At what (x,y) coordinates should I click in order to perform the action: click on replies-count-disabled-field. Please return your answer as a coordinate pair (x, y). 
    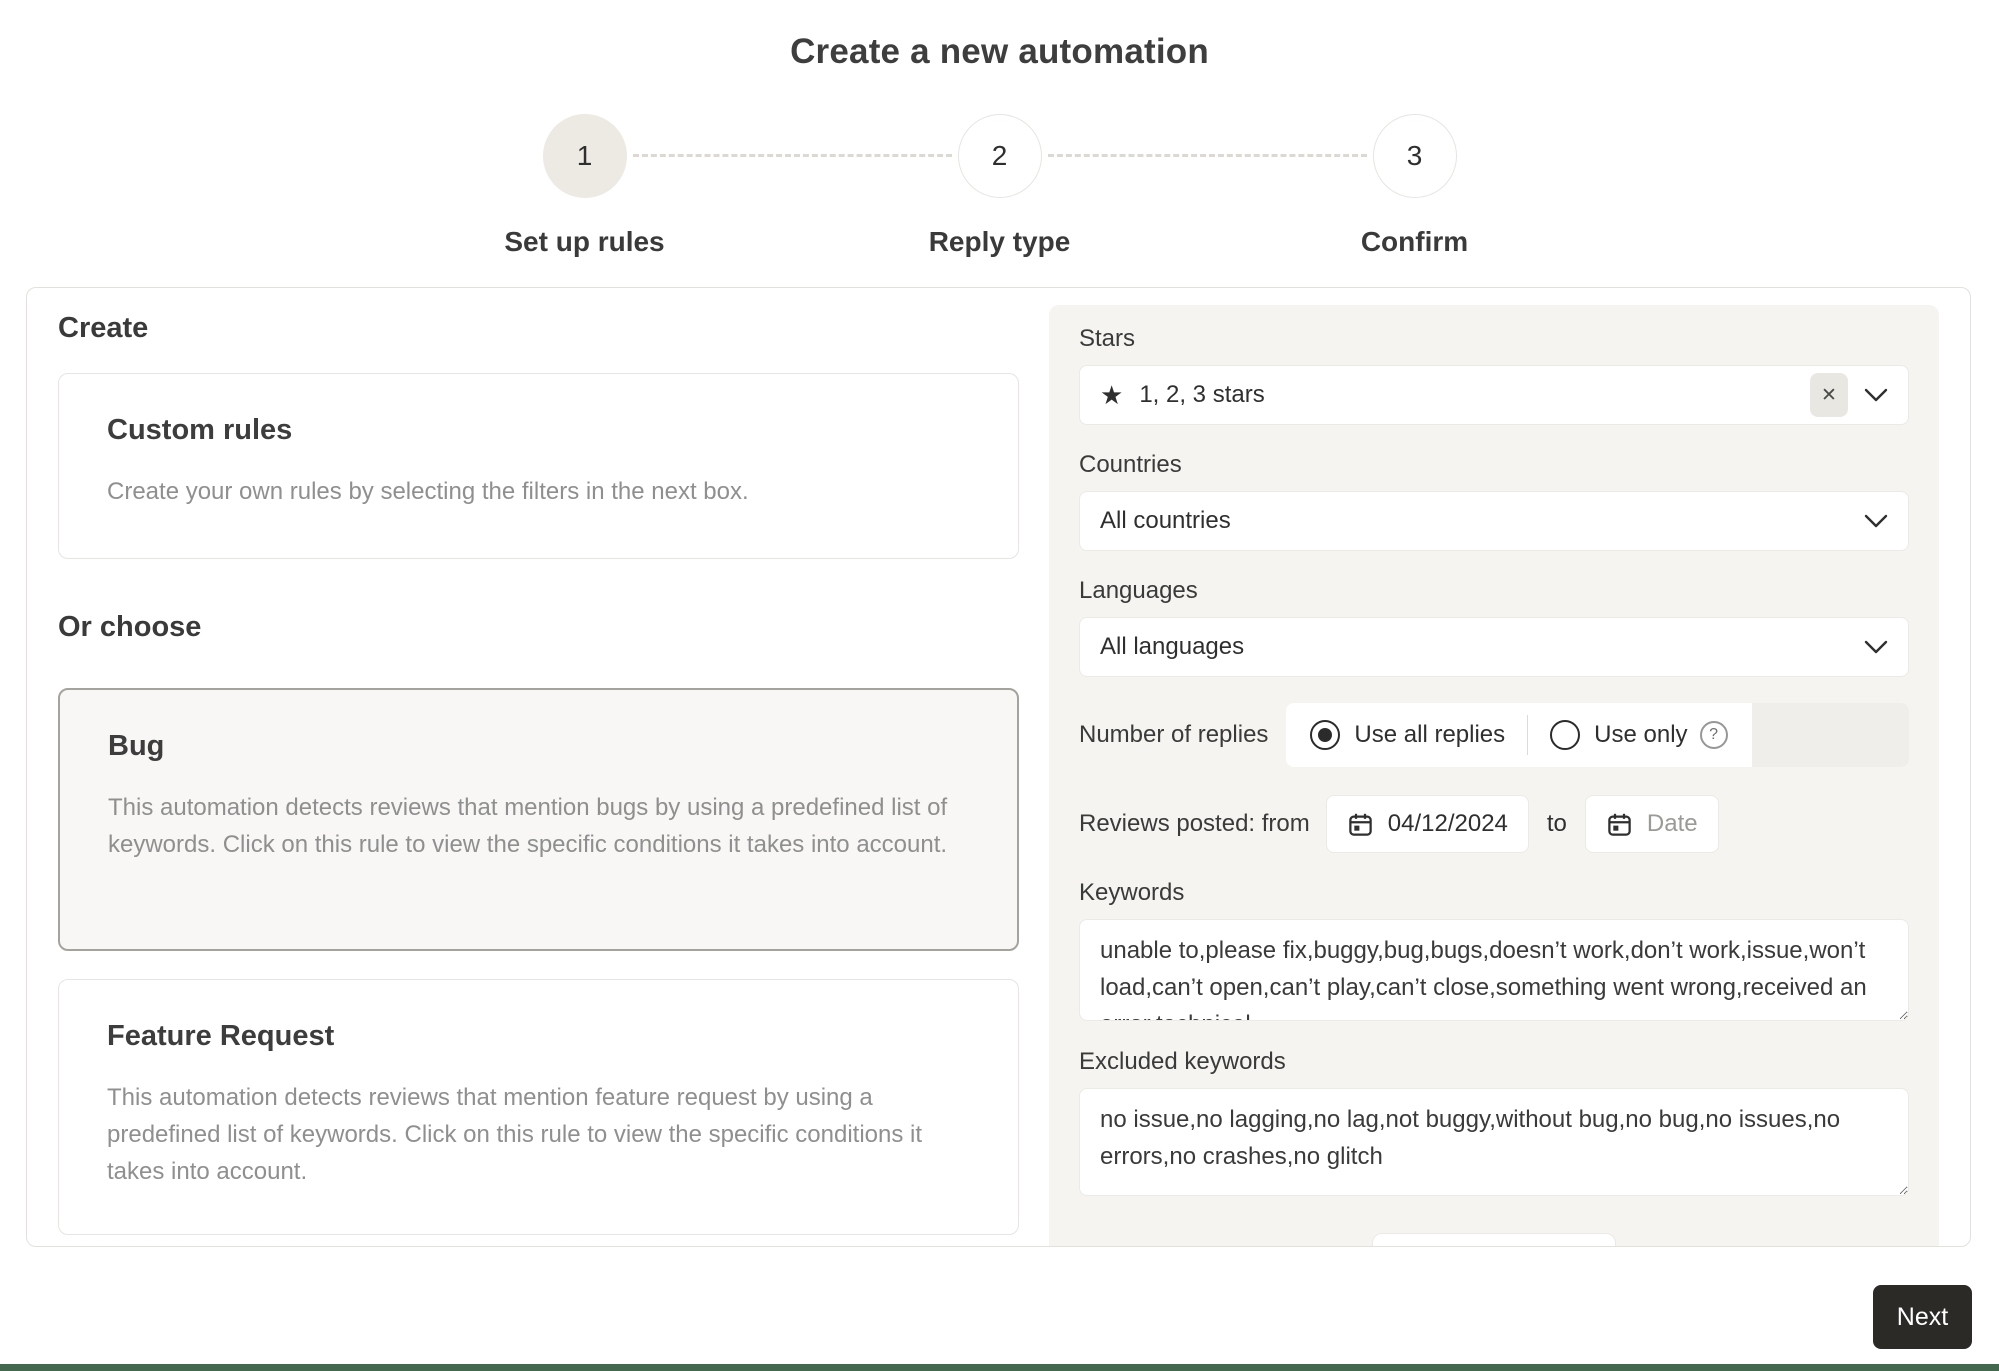
    Looking at the image, I should click on (1830, 735).